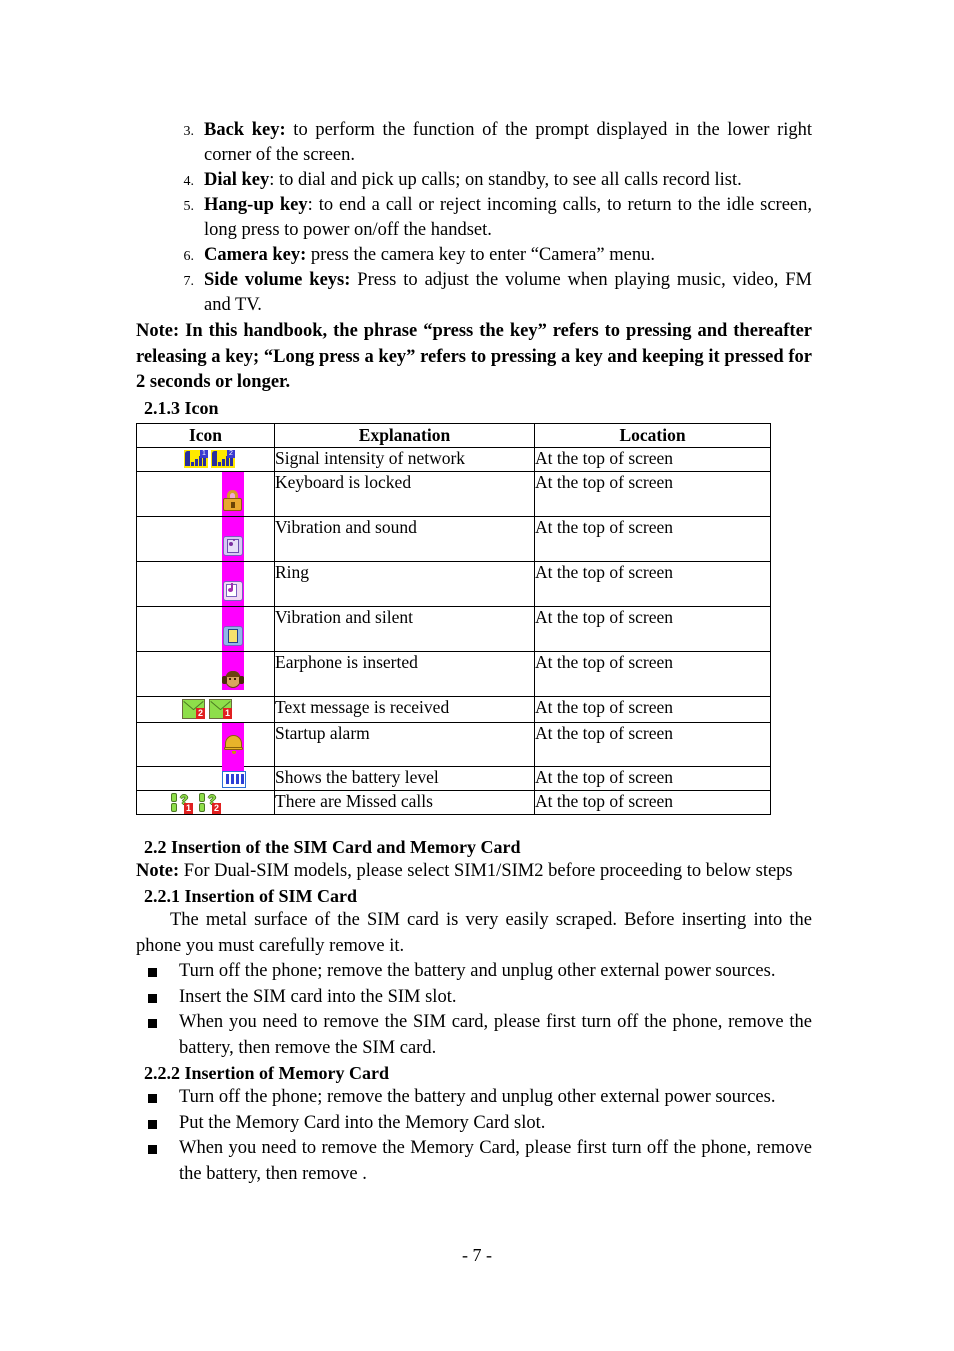 This screenshot has height=1351, width=954. I want to click on explanation-cell: Ring, so click(404, 583).